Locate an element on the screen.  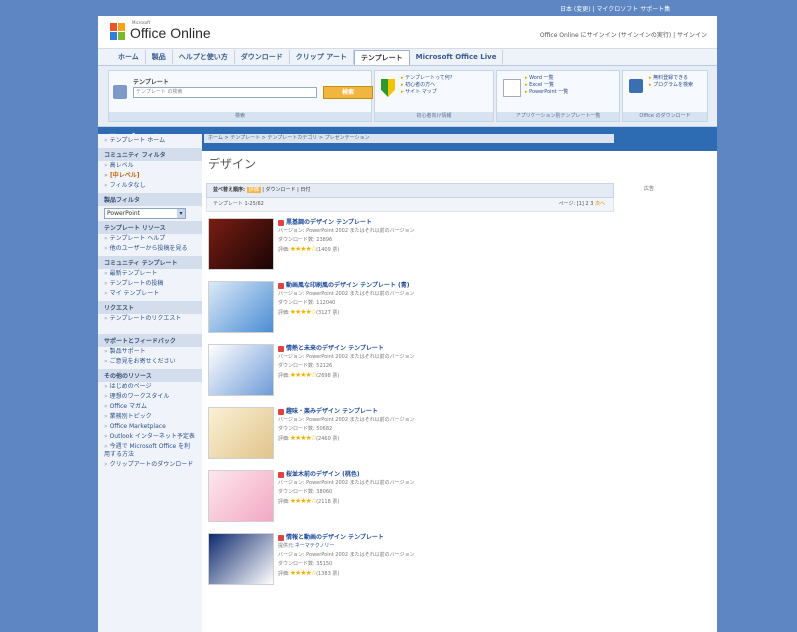
download-panel: 無料登録できる プログラムを検索 Office のダウンロード is located at coordinates (665, 96).